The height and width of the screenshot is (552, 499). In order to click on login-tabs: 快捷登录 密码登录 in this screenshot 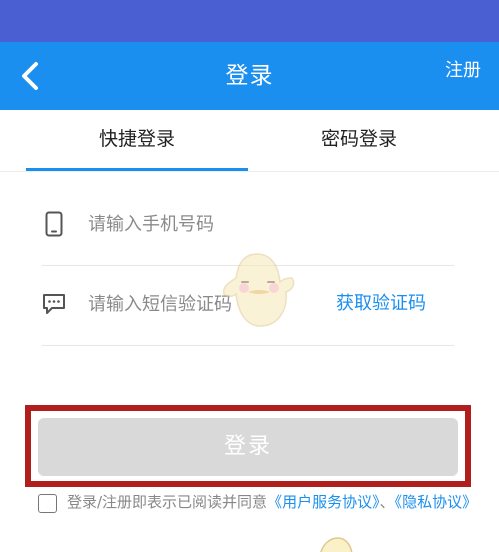, I will do `click(249, 141)`.